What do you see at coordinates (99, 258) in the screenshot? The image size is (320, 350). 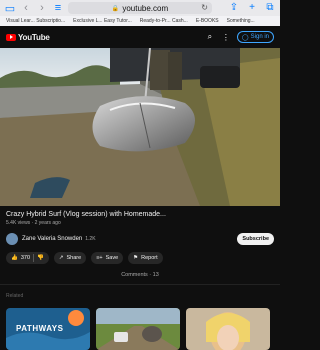 I see `save-icon: ≡+` at bounding box center [99, 258].